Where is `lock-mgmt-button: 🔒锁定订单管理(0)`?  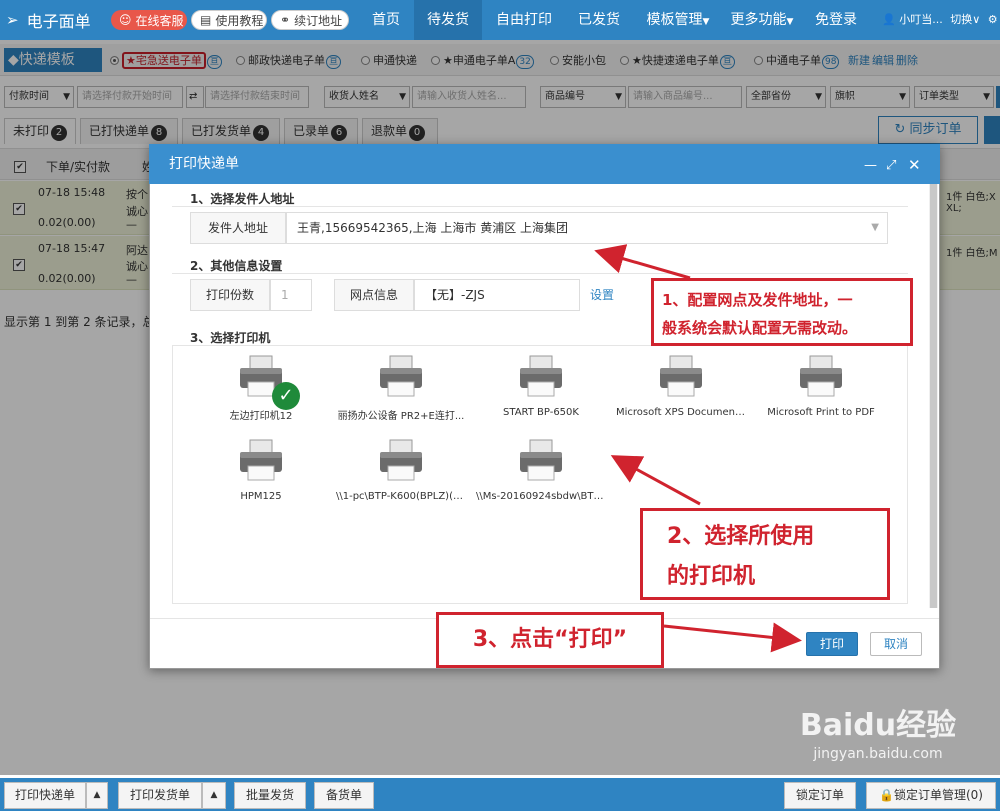 lock-mgmt-button: 🔒锁定订单管理(0) is located at coordinates (931, 795).